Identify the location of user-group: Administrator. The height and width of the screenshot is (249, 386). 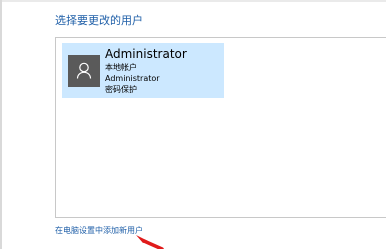
(132, 78).